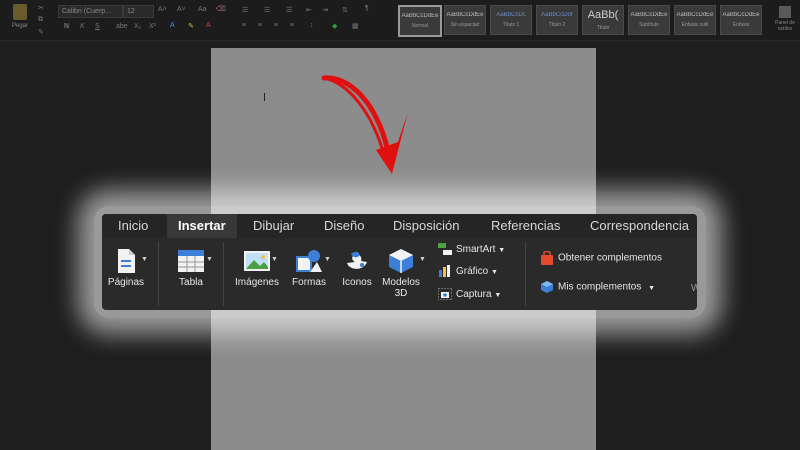 Image resolution: width=800 pixels, height=450 pixels. I want to click on get-addins-button: Obtener complementos, so click(601, 258).